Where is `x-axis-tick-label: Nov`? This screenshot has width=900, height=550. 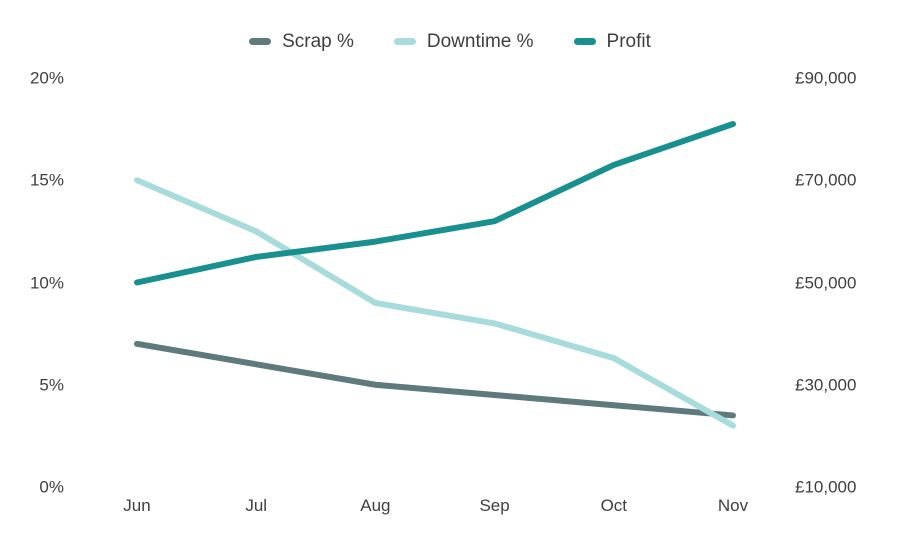 x-axis-tick-label: Nov is located at coordinates (733, 505).